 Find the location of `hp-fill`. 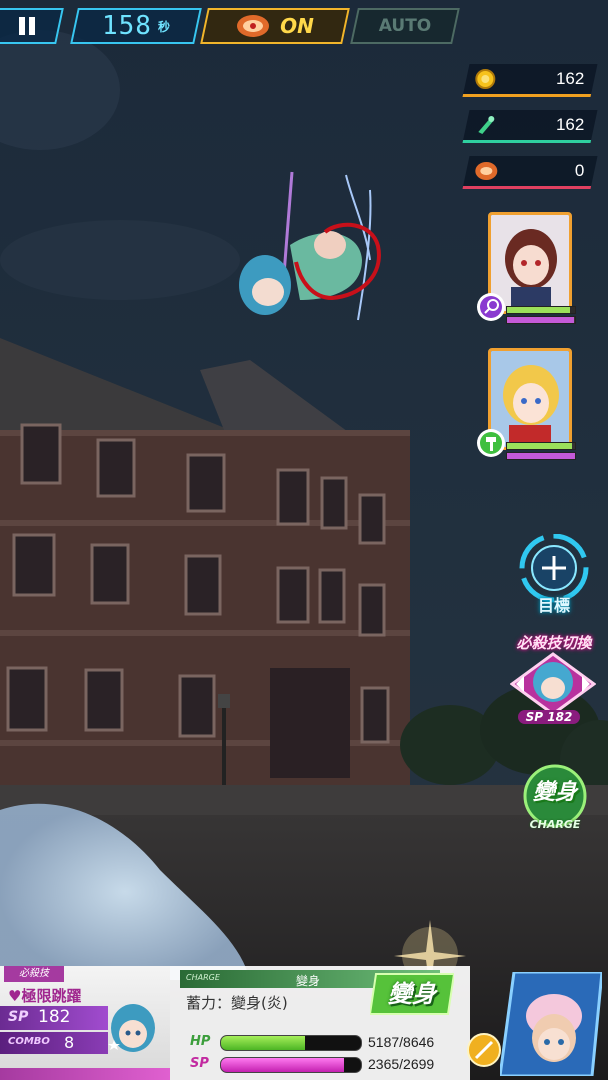

hp-fill is located at coordinates (263, 1043).